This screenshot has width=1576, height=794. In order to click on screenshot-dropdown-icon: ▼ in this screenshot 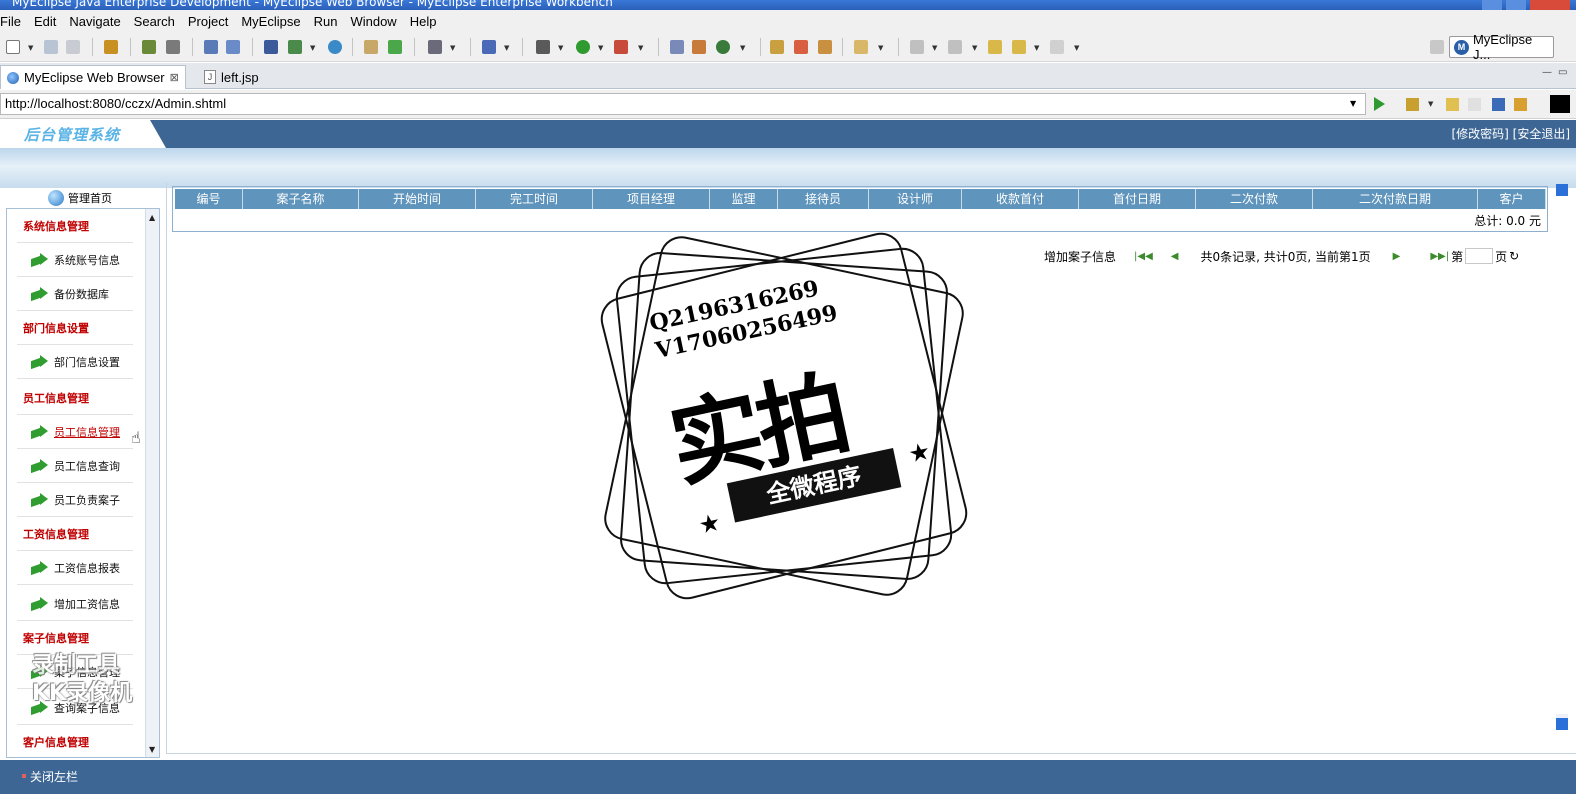, I will do `click(452, 48)`.